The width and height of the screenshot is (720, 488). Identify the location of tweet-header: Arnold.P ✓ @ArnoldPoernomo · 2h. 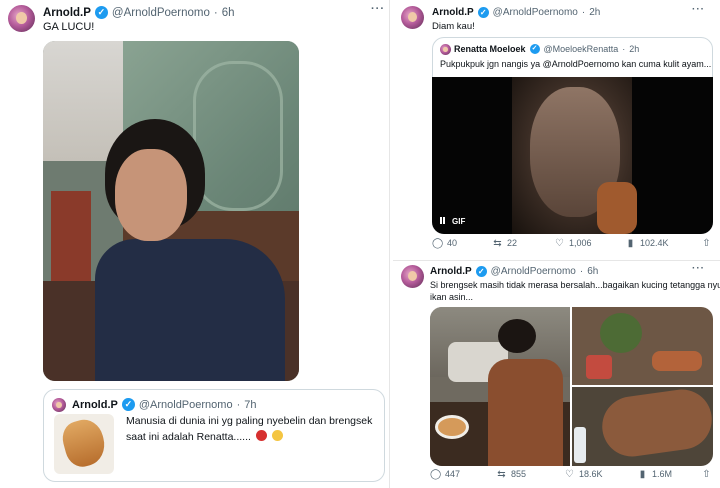
(516, 12).